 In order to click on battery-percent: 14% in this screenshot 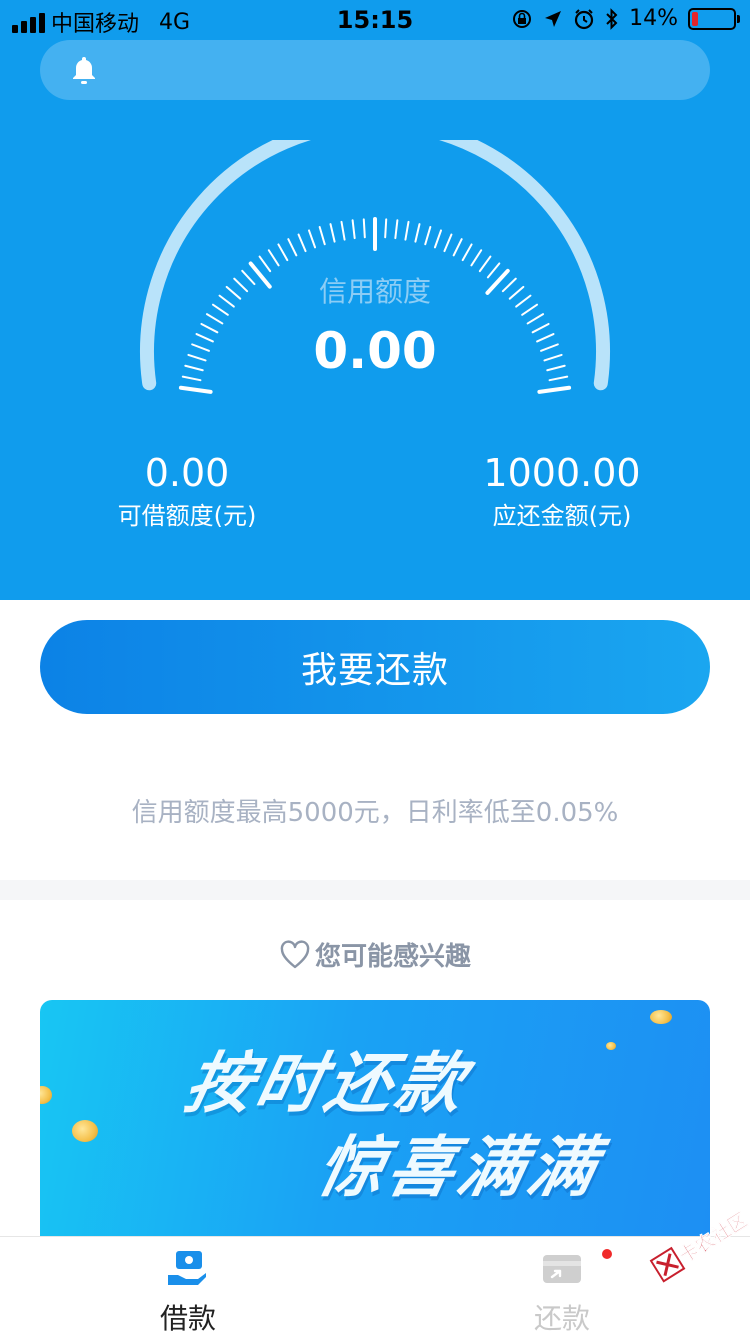, I will do `click(653, 18)`.